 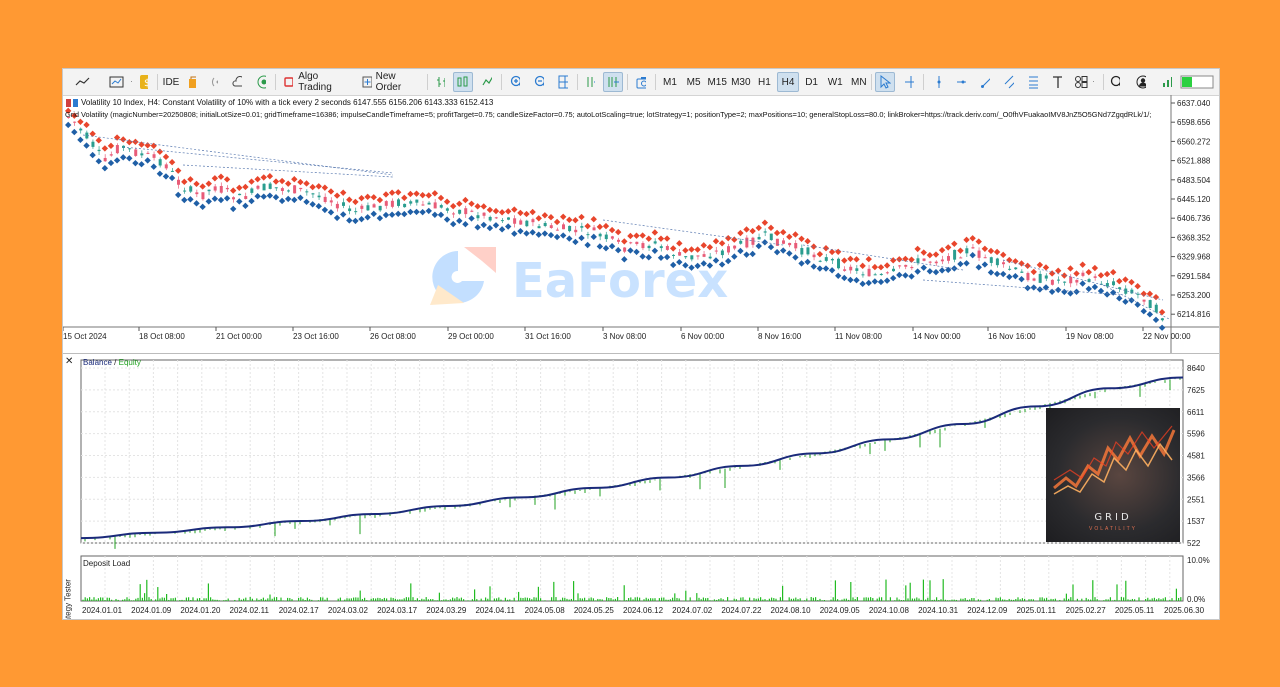 I want to click on stop-square-icon, so click(x=289, y=82).